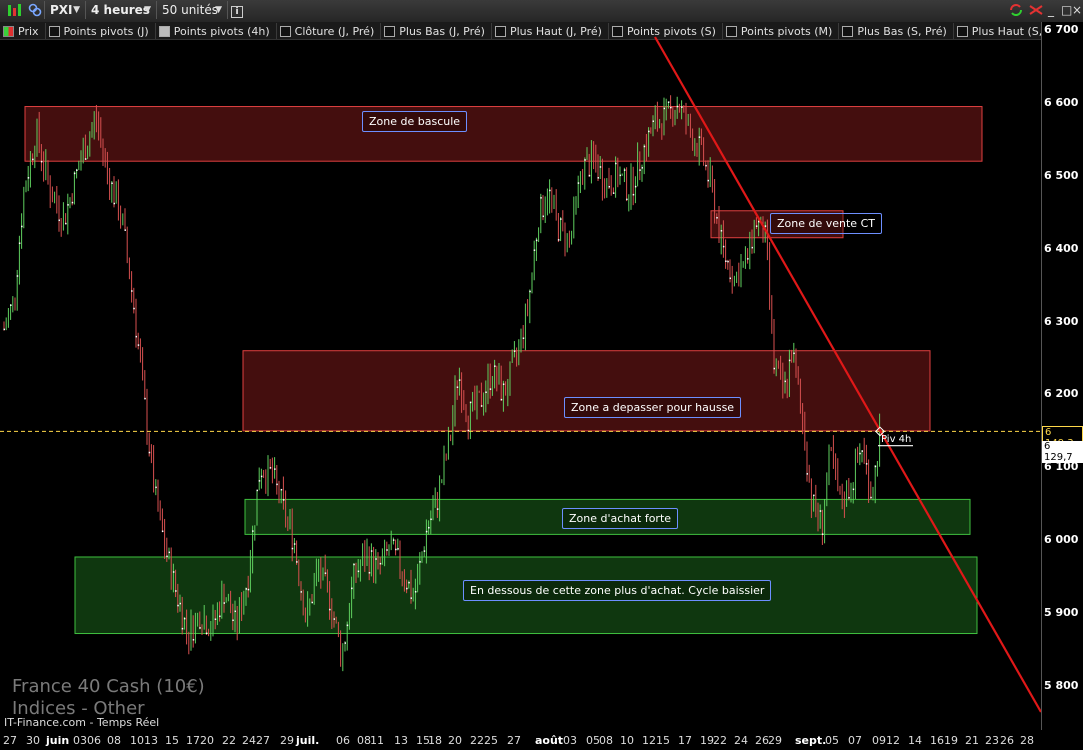 The height and width of the screenshot is (750, 1083). Describe the element at coordinates (10, 740) in the screenshot. I see `x-tick-label: 27` at that location.